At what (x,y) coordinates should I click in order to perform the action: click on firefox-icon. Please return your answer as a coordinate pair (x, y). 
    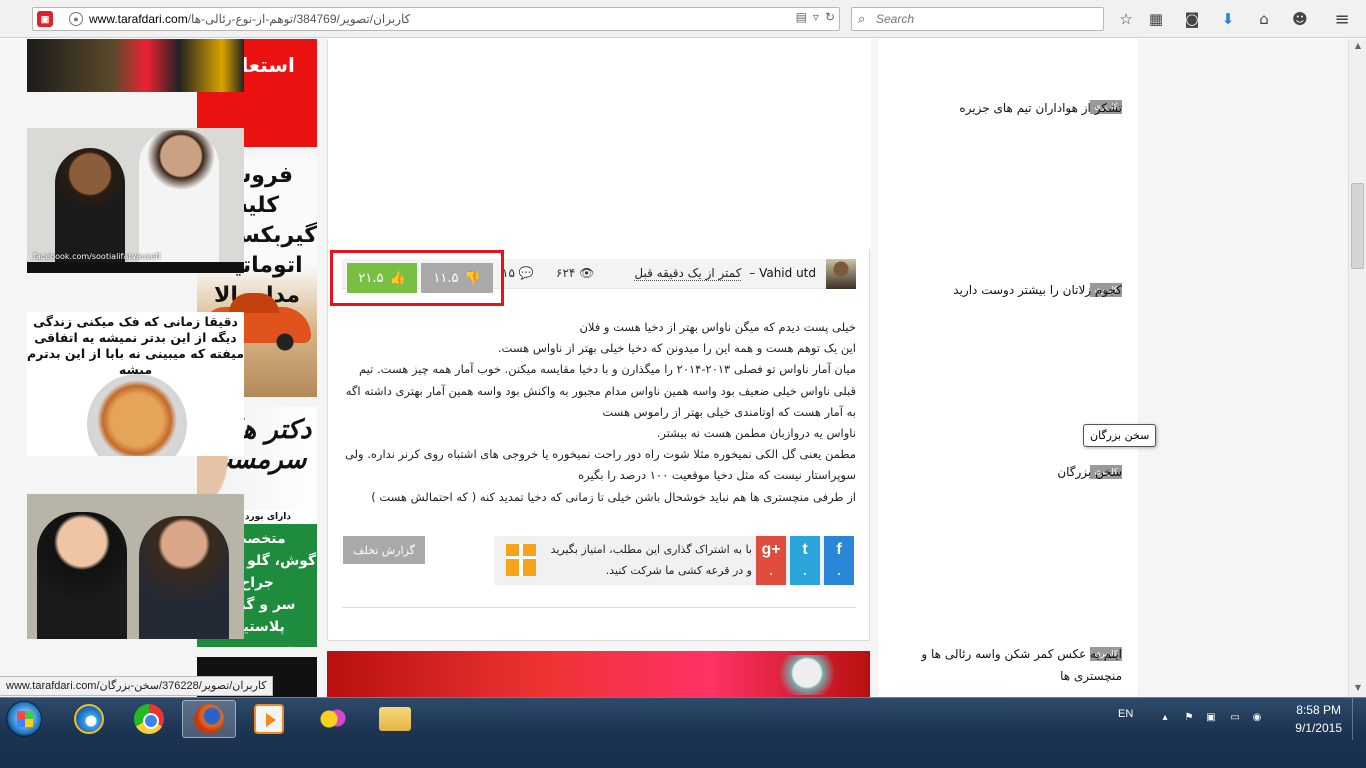
    Looking at the image, I should click on (209, 719).